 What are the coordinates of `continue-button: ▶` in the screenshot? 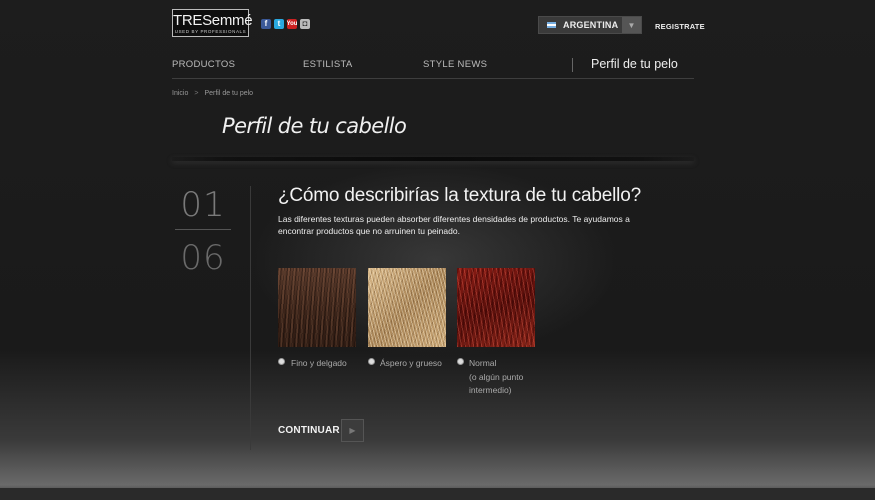 It's located at (352, 430).